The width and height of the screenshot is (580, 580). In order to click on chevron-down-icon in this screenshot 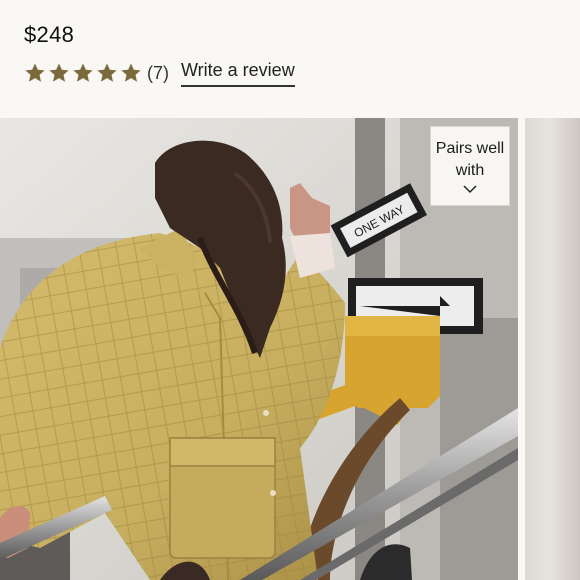, I will do `click(470, 189)`.